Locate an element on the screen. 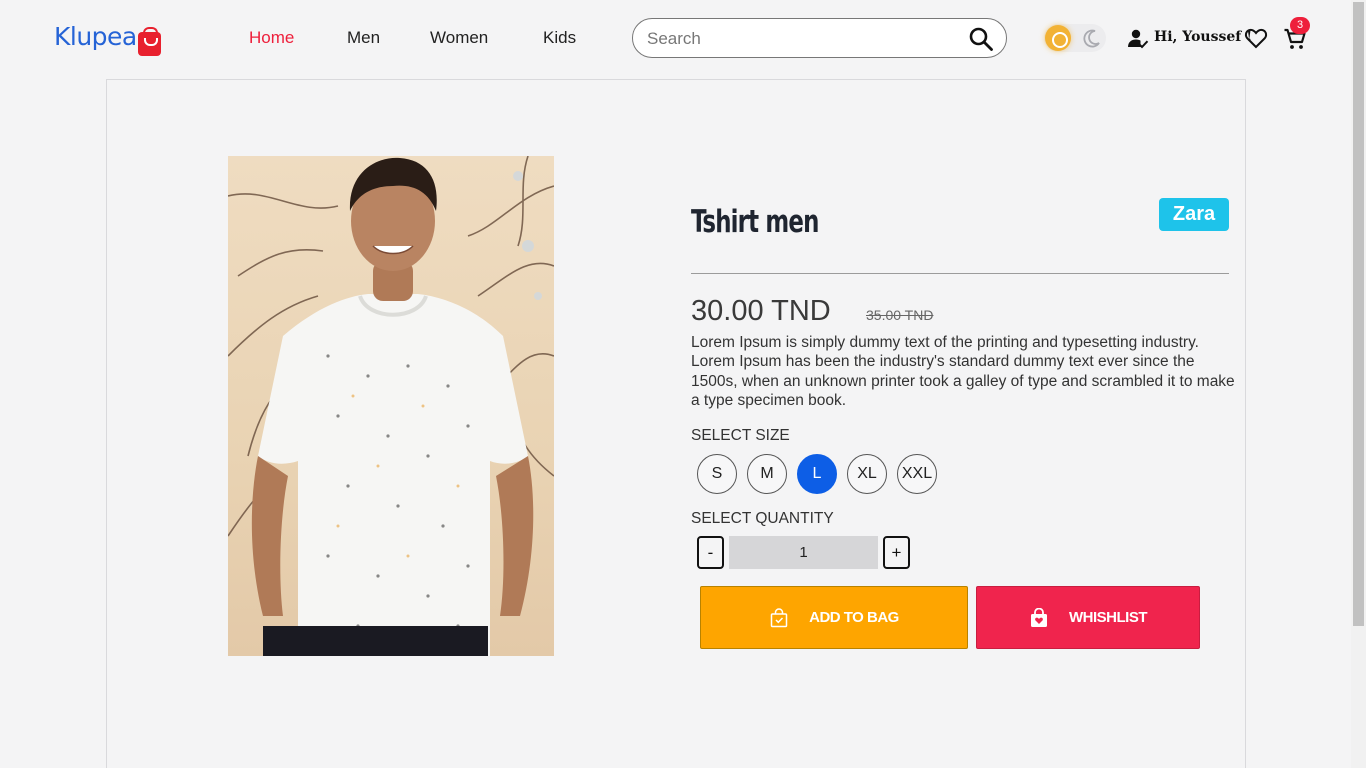 The image size is (1366, 768). user-check-icon is located at coordinates (1138, 39).